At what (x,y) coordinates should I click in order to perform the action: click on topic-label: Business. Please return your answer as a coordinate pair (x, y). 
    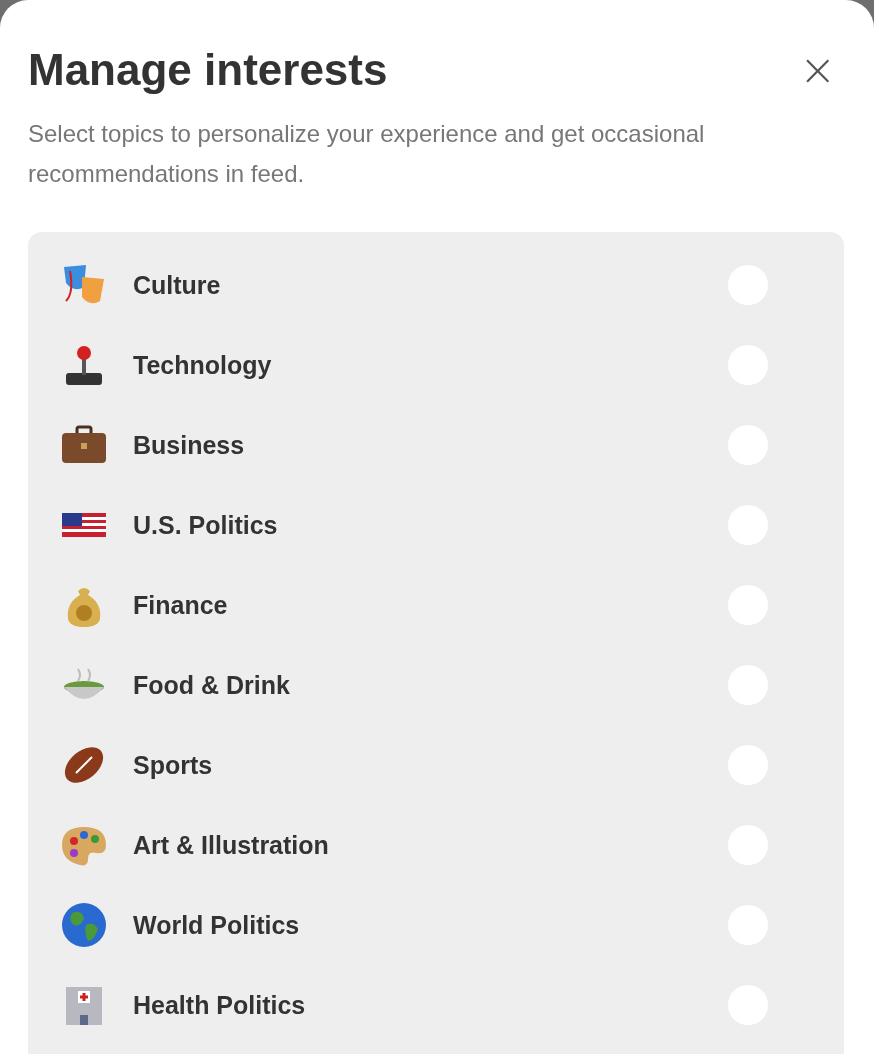
    Looking at the image, I should click on (189, 445).